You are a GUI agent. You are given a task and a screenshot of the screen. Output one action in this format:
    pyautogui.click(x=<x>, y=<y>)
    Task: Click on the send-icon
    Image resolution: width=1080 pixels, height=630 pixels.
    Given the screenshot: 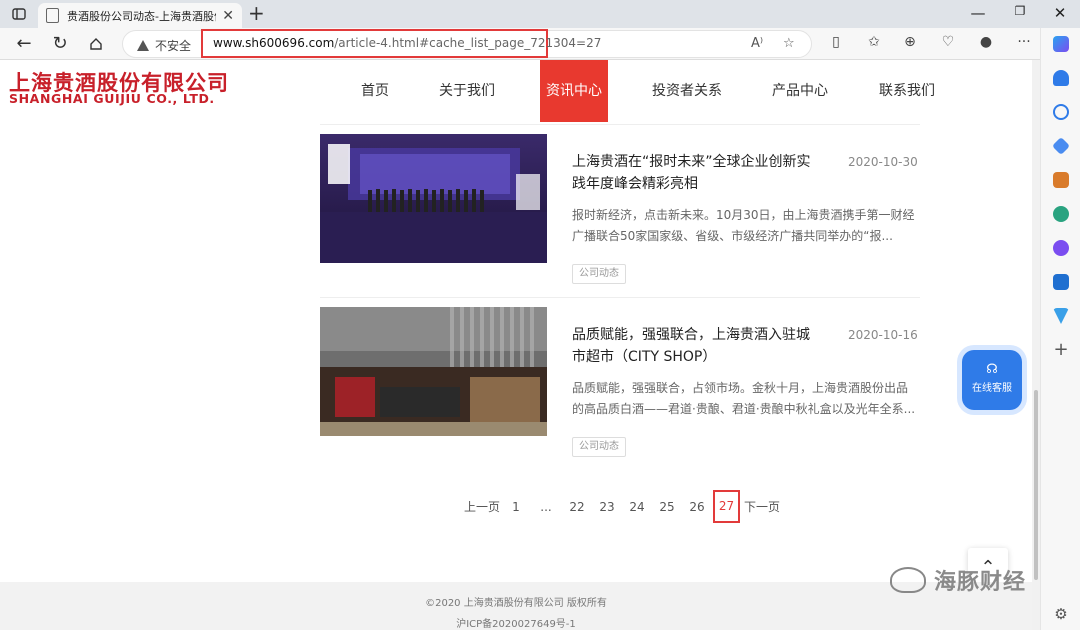 What is the action you would take?
    pyautogui.click(x=1061, y=316)
    